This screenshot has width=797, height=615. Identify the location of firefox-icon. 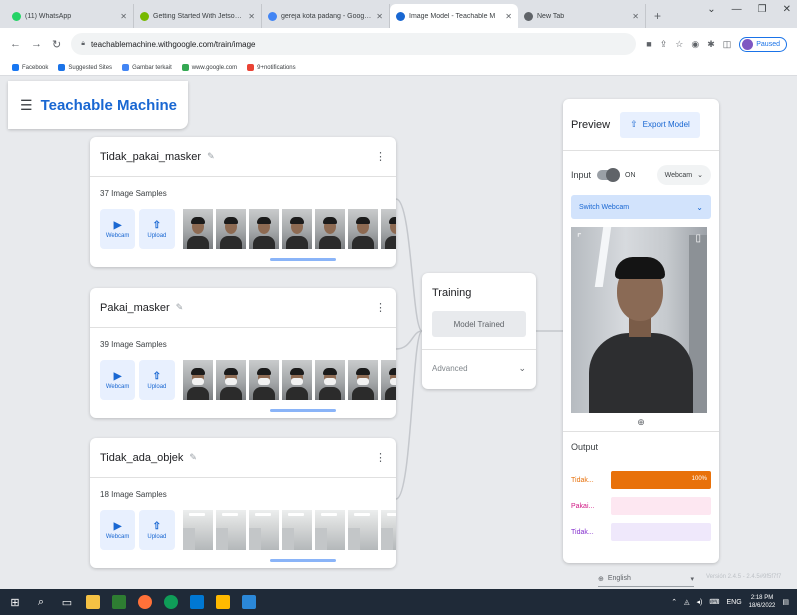
(145, 602).